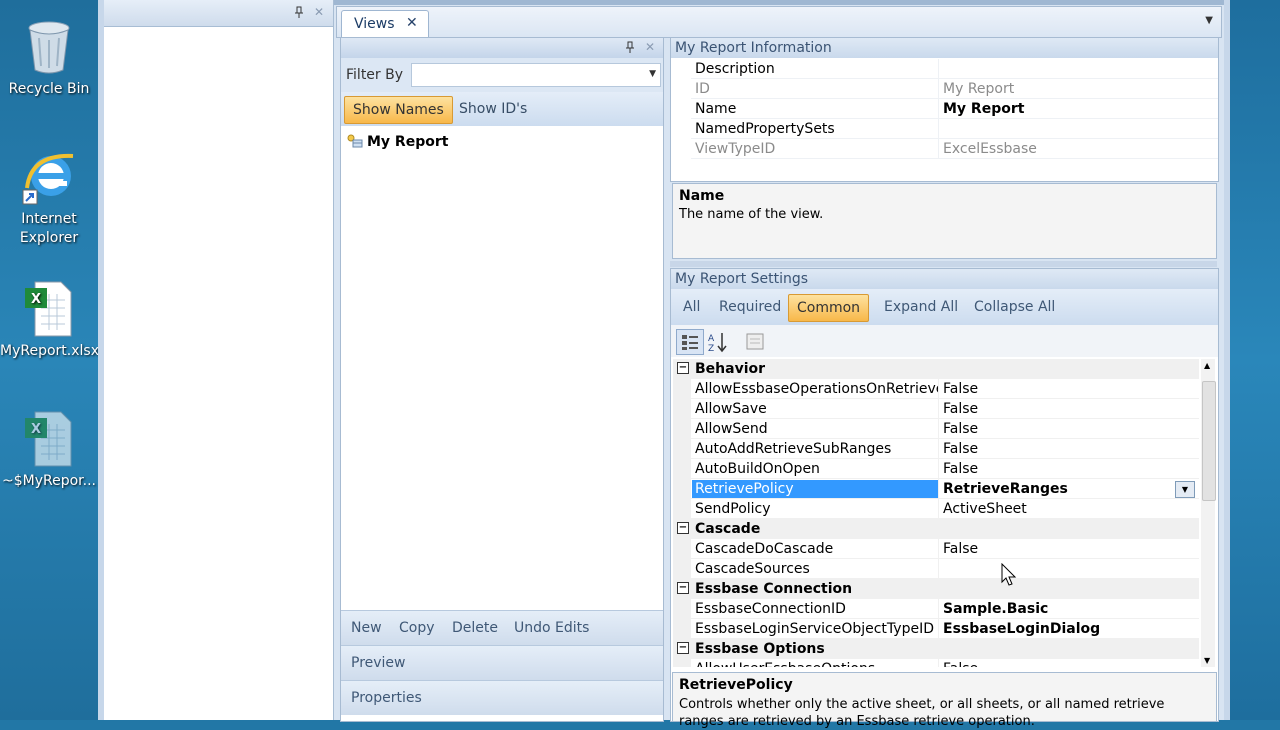 The height and width of the screenshot is (730, 1280). I want to click on delete-button: Delete, so click(475, 628).